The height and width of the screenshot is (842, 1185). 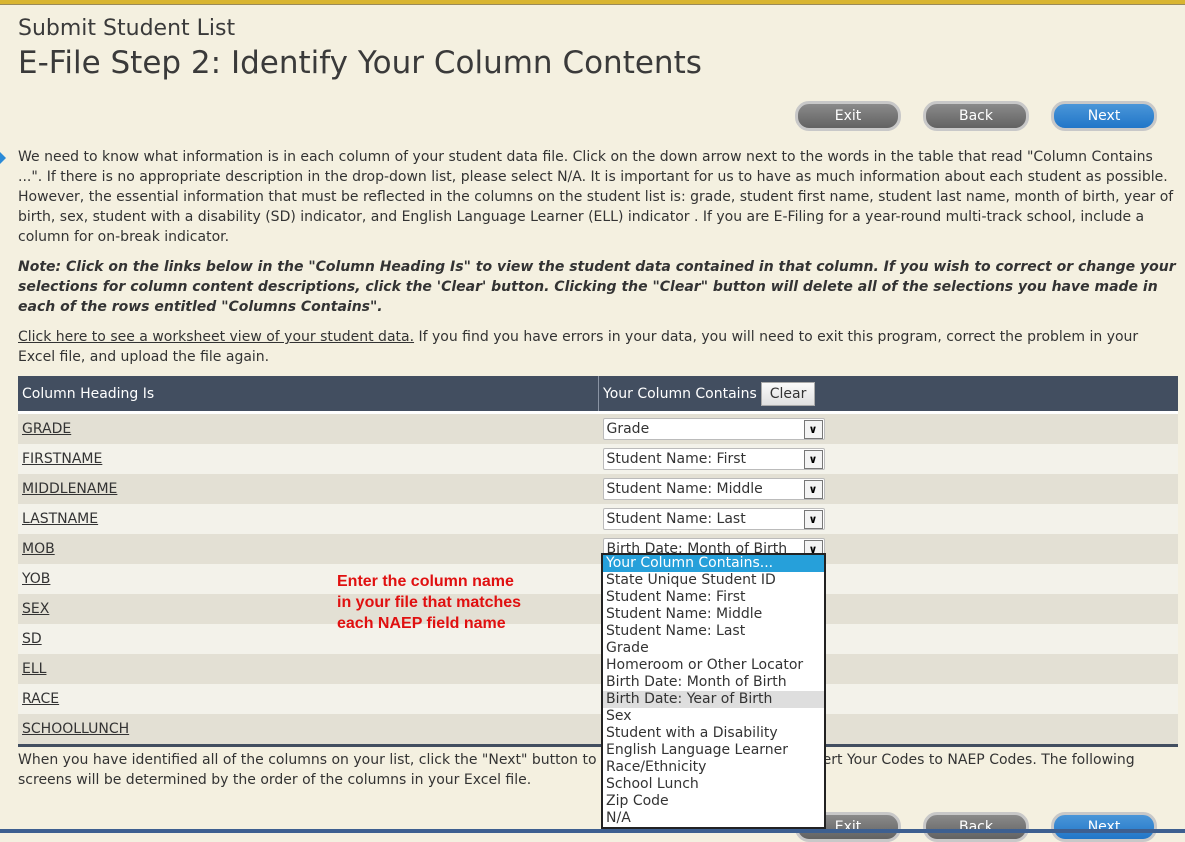 I want to click on heading-cell: MIDDLENAME, so click(x=308, y=489).